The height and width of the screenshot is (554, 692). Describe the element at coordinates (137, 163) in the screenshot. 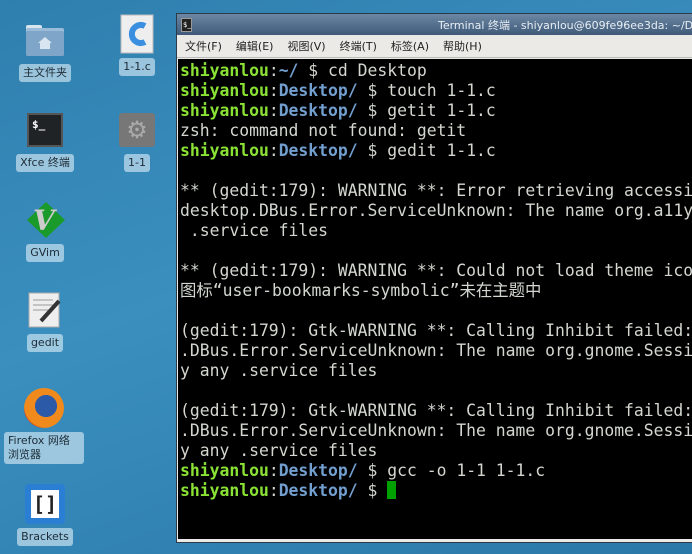

I see `desktop-icon-label: 1-1` at that location.